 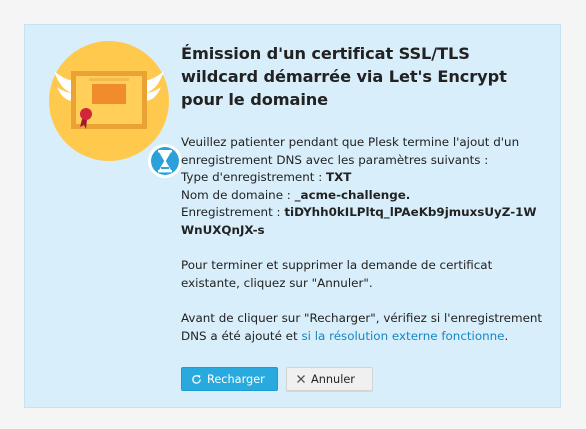 I want to click on reload-info-suffix: ., so click(x=506, y=335).